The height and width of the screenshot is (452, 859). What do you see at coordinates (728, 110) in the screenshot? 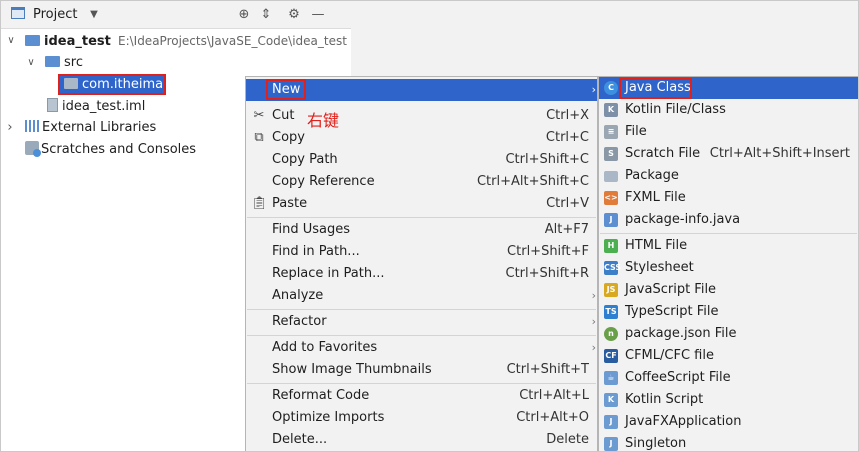
I see `submenu-item-kotlin-file: K Kotlin File/Class` at bounding box center [728, 110].